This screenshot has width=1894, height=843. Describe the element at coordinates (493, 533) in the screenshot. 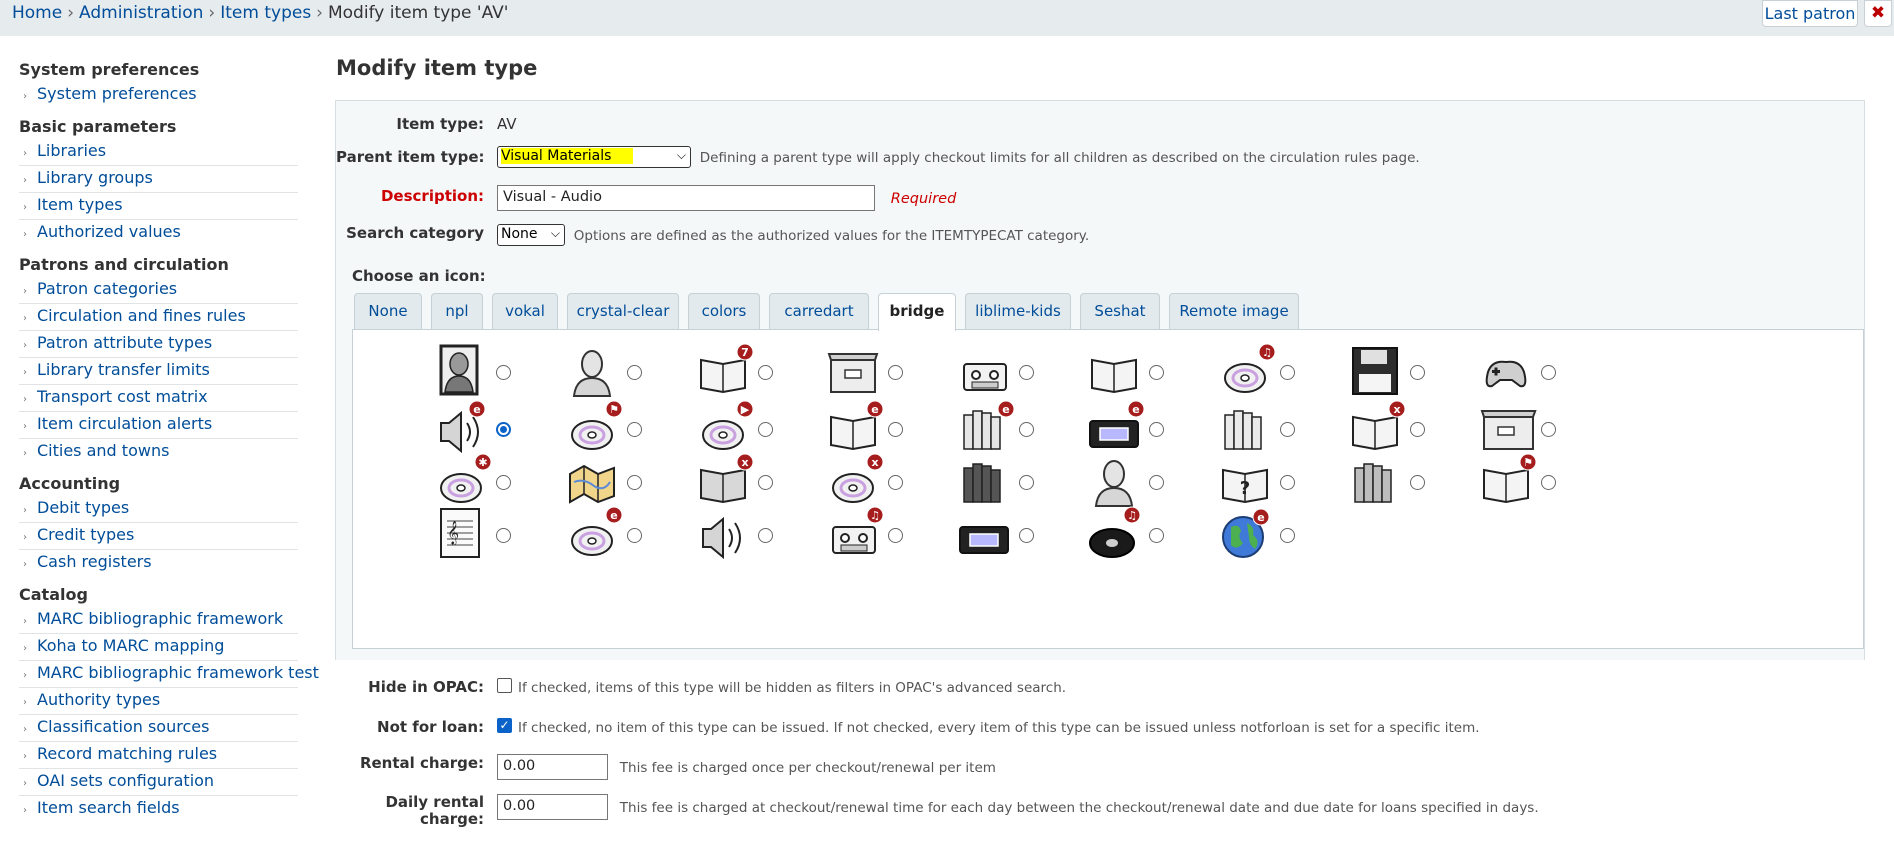

I see `icon-option: 𝄞` at that location.